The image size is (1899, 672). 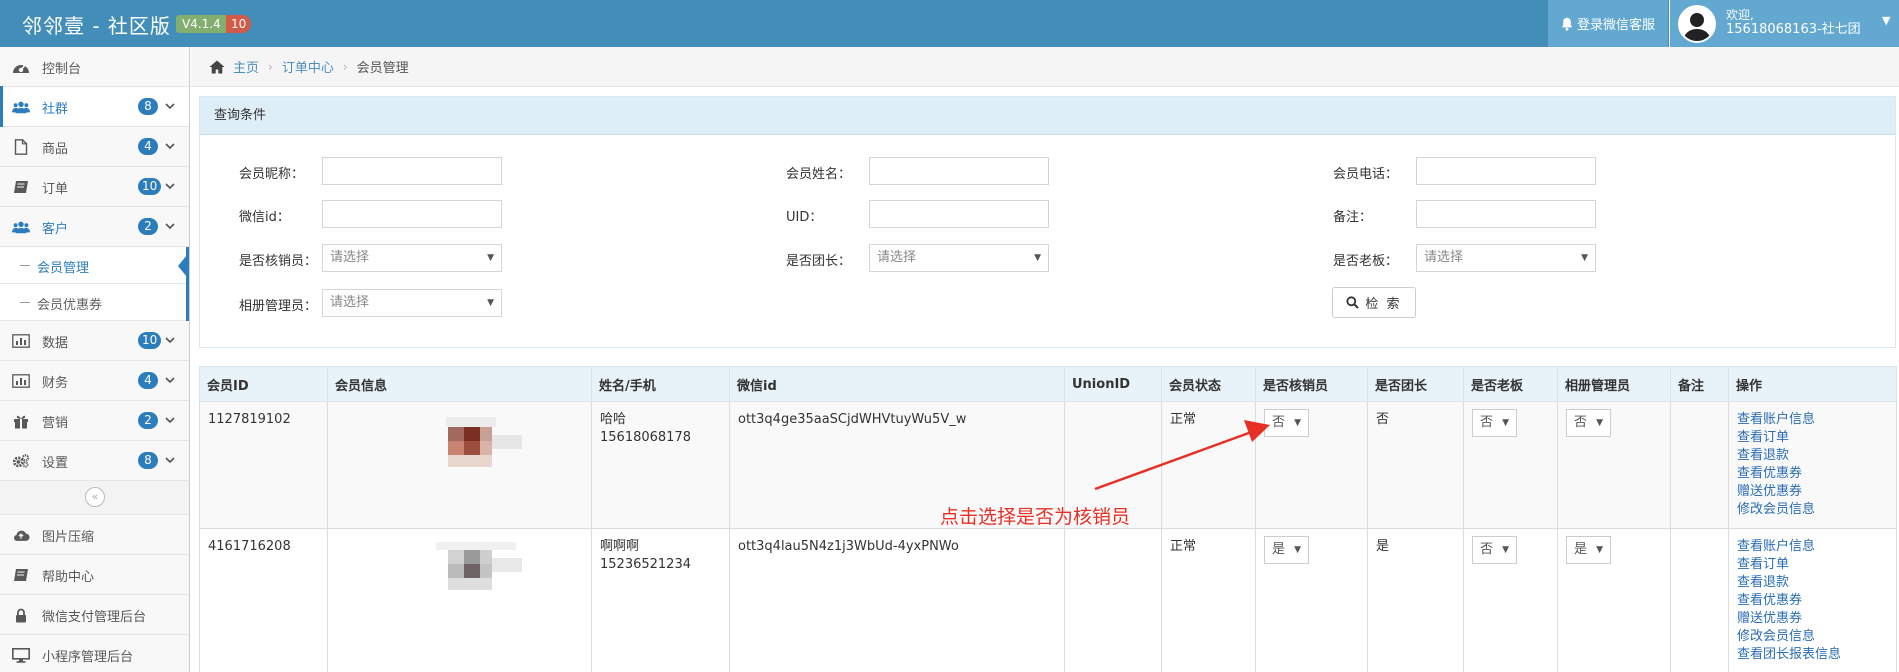 What do you see at coordinates (1506, 171) in the screenshot?
I see `phone-input` at bounding box center [1506, 171].